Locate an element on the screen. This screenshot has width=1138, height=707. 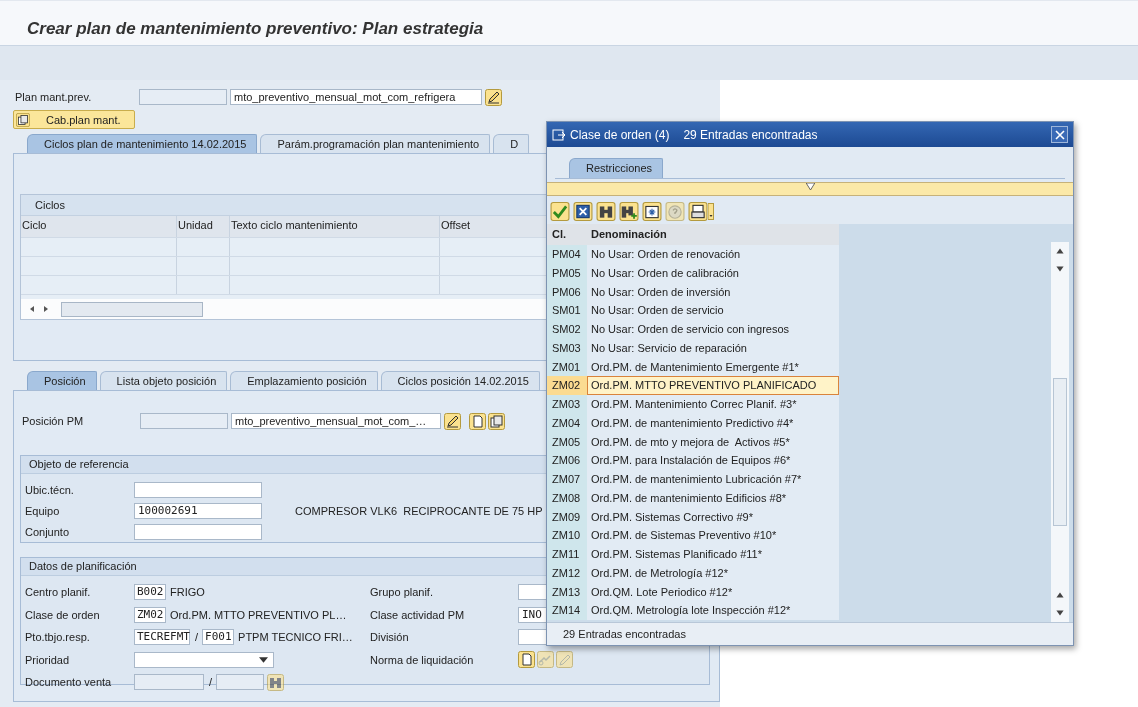
field-label: Centro planif. is located at coordinates (58, 592).